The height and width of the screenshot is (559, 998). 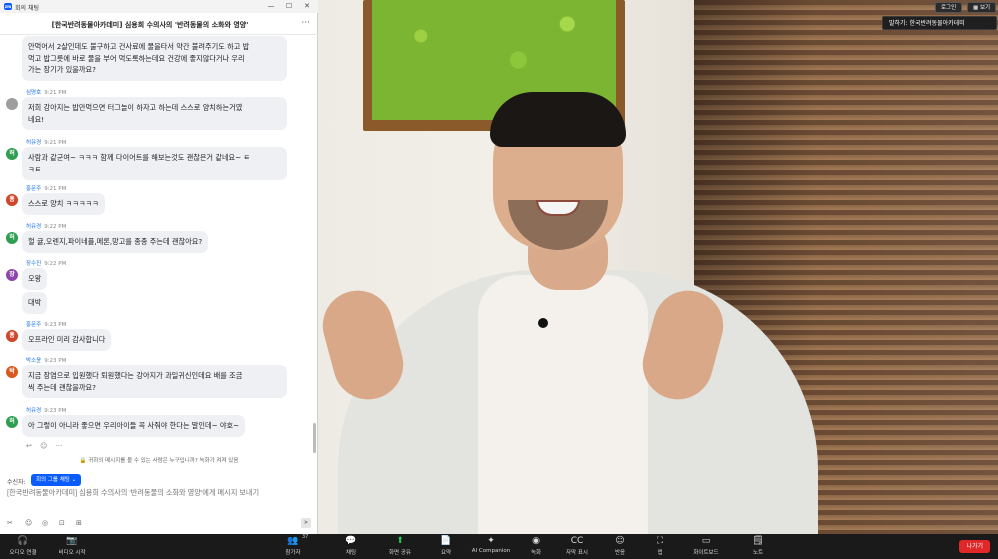 What do you see at coordinates (974, 546) in the screenshot?
I see `leave-meeting-button: 나가기` at bounding box center [974, 546].